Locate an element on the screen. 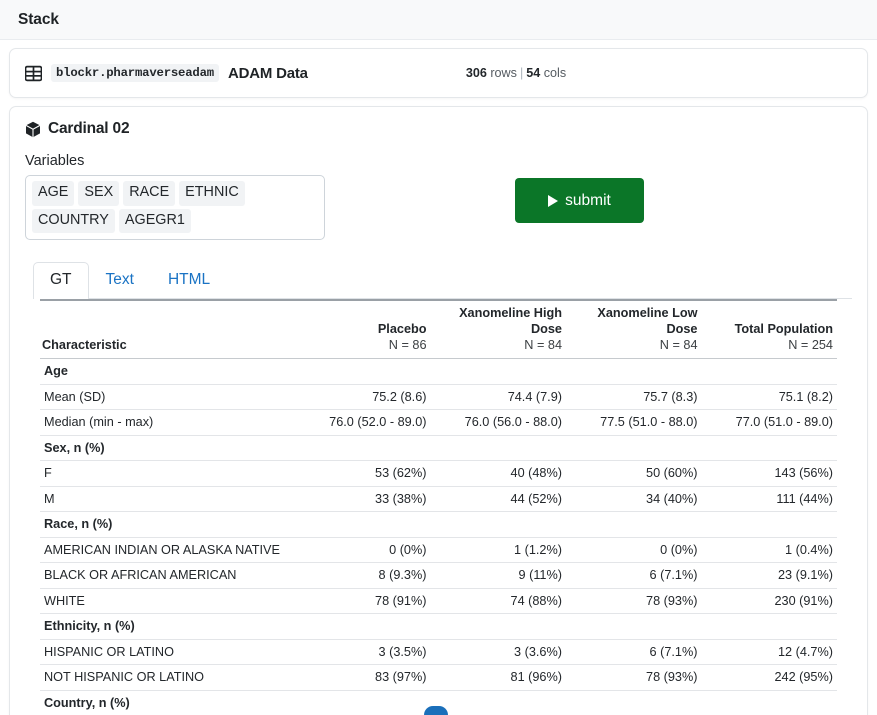  row-label: BLACK OR AFRICAN AMERICAN is located at coordinates (167, 575).